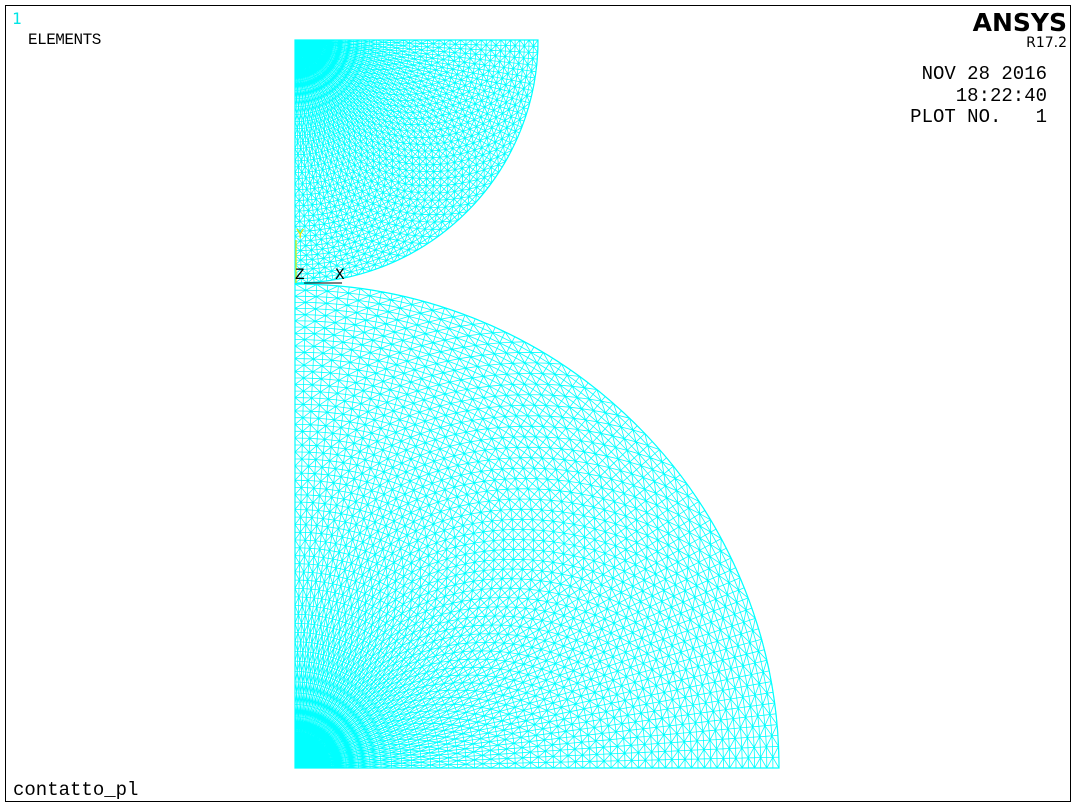 The height and width of the screenshot is (810, 1077). Describe the element at coordinates (1001, 96) in the screenshot. I see `plot-time: 18:22:40` at that location.